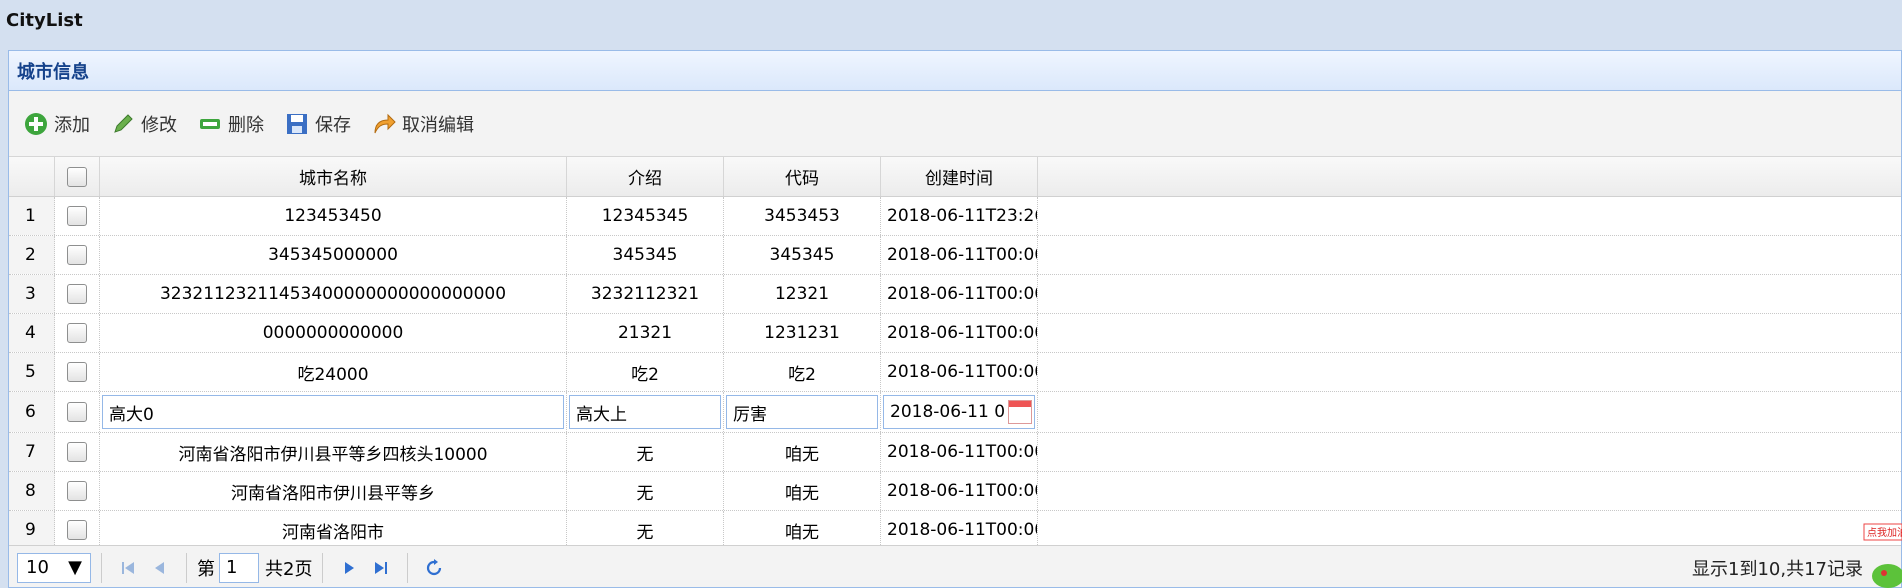 This screenshot has height=588, width=1902. What do you see at coordinates (246, 125) in the screenshot?
I see `delete-label: 删除` at bounding box center [246, 125].